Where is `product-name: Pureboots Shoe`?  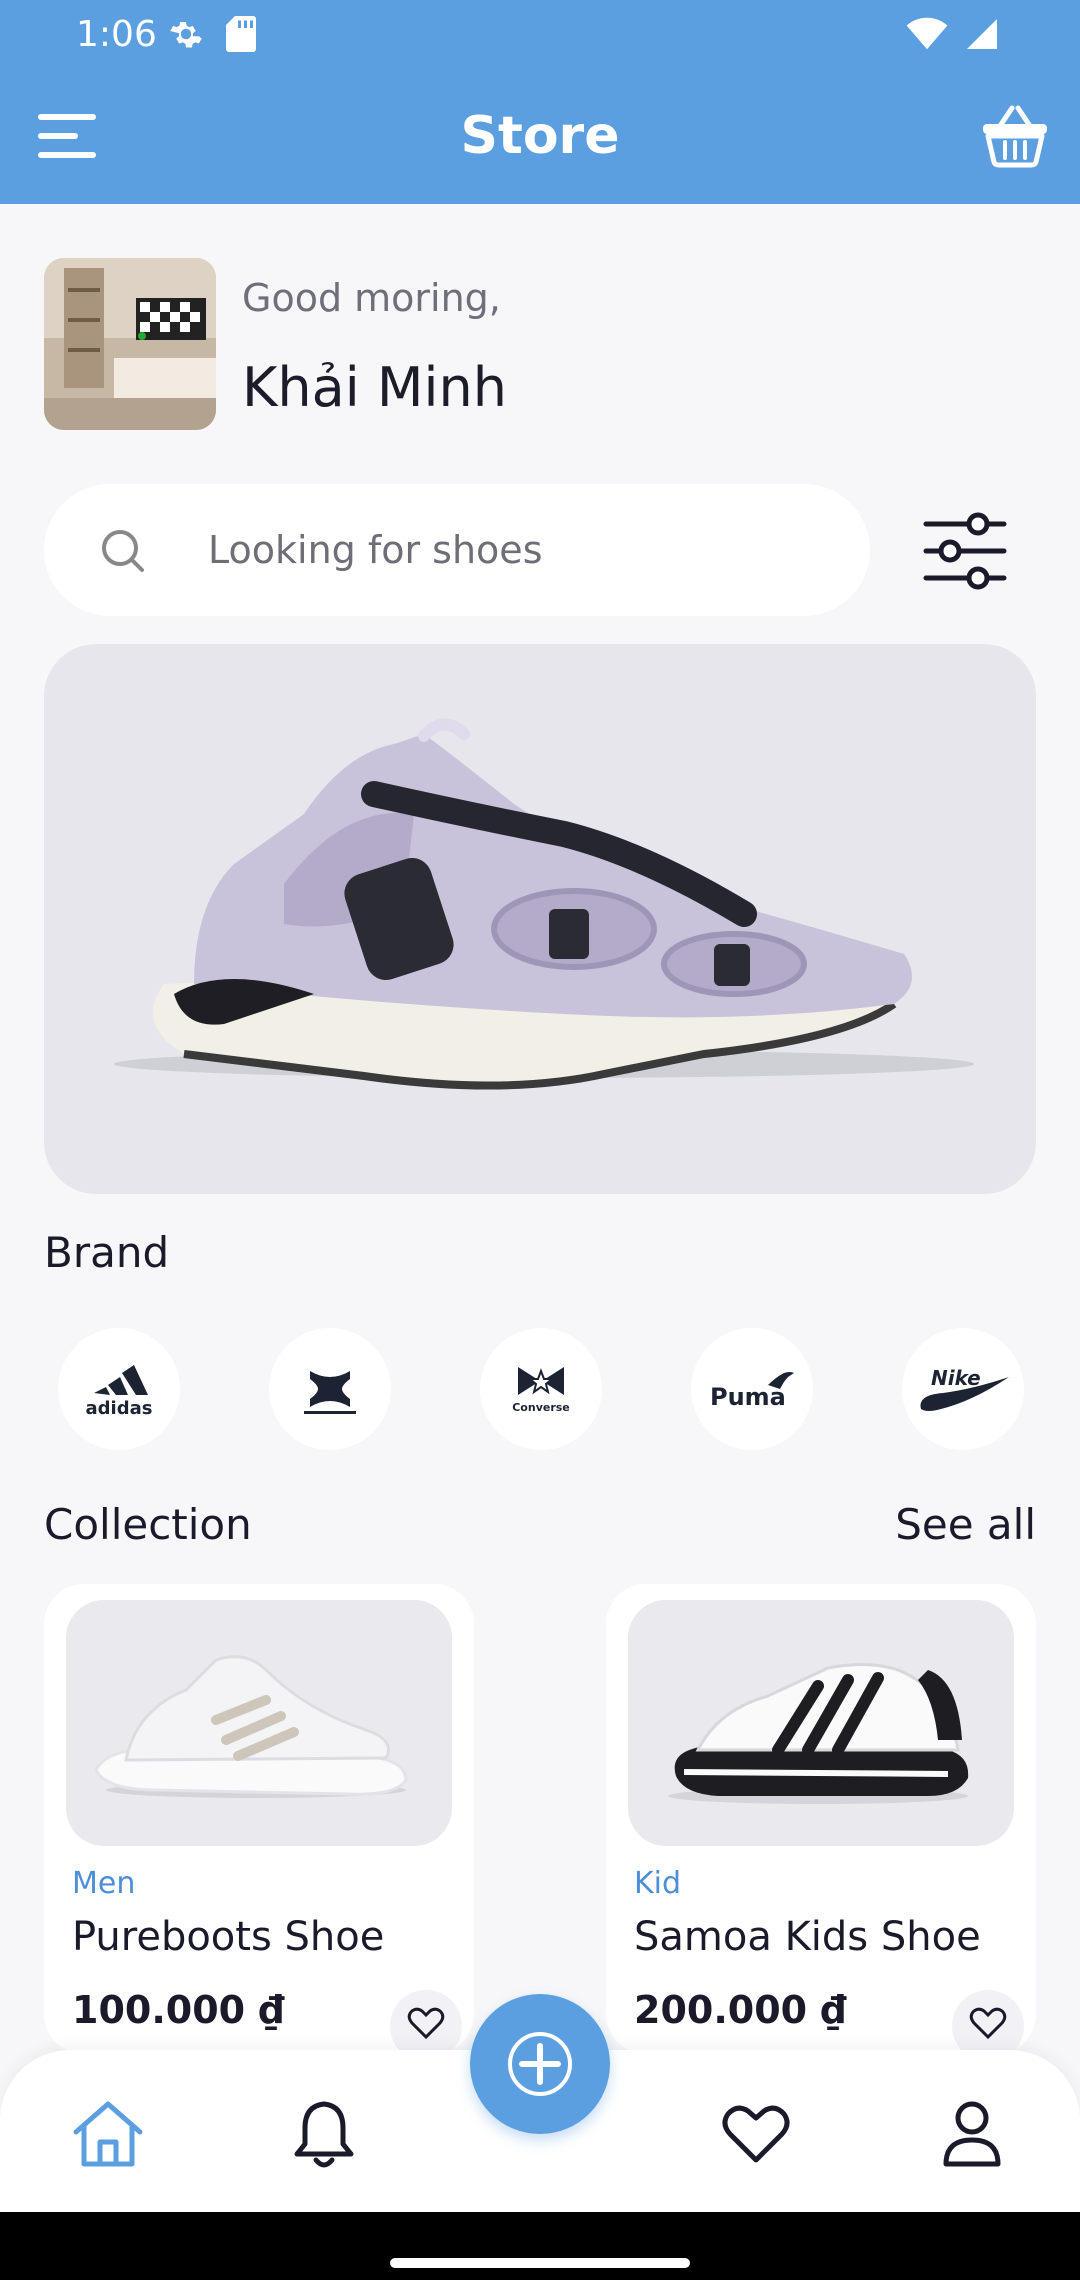
product-name: Pureboots Shoe is located at coordinates (228, 1937).